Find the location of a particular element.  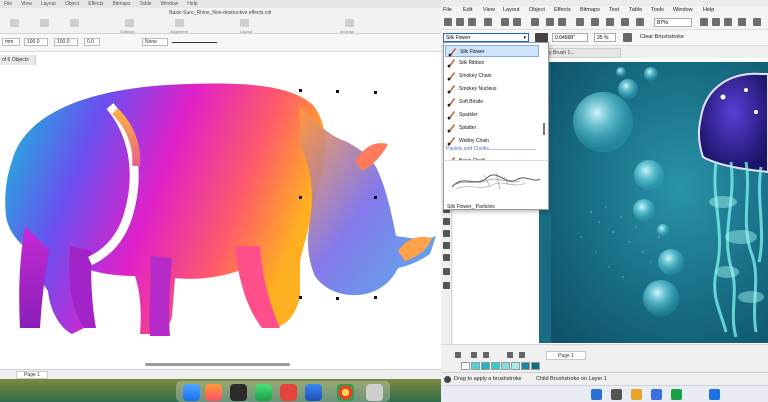

first-page-icon is located at coordinates (474, 355).